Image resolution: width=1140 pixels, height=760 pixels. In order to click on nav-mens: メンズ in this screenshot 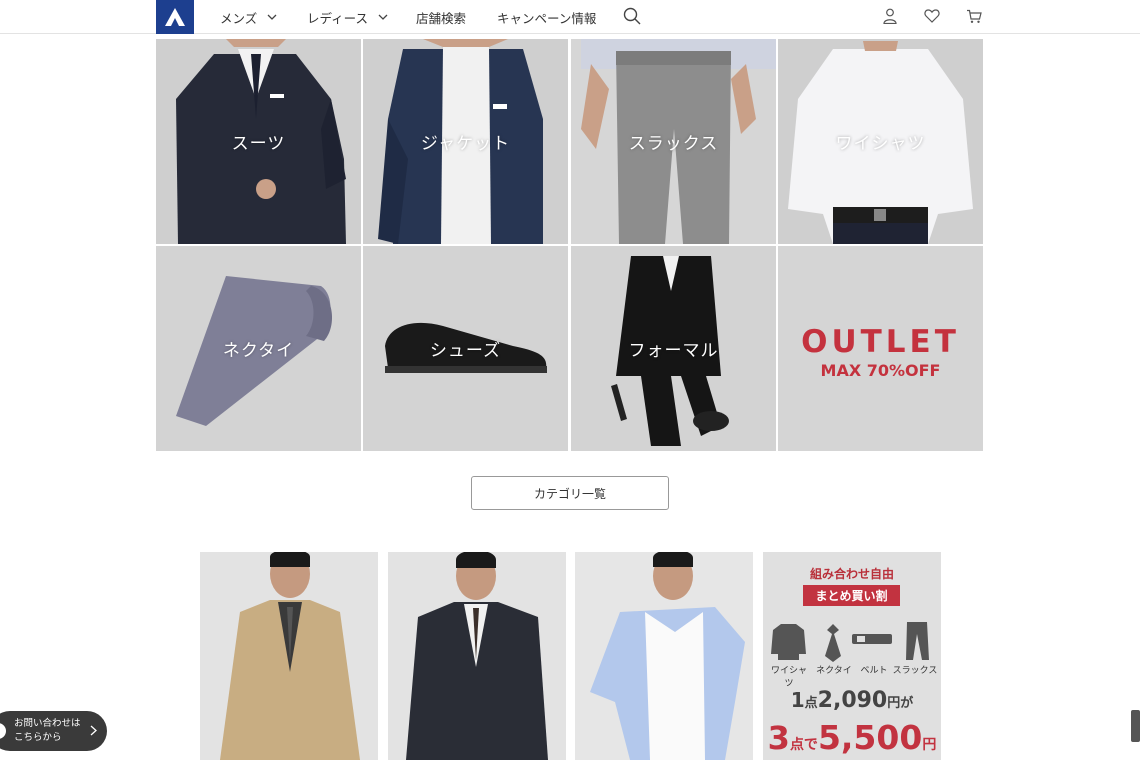, I will do `click(248, 17)`.